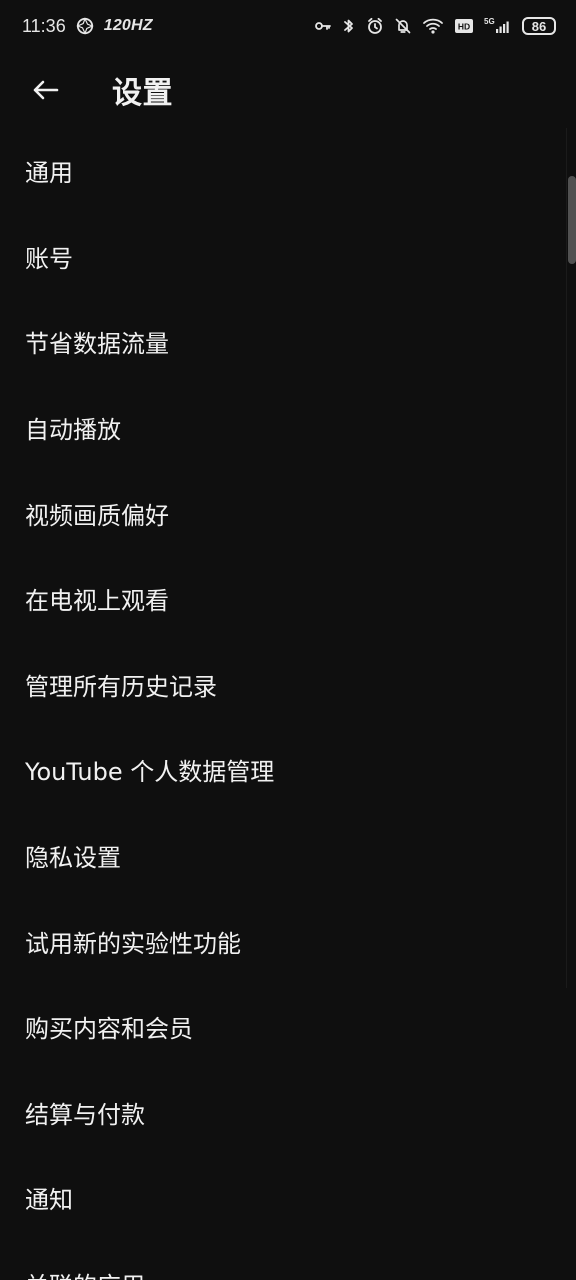 Image resolution: width=576 pixels, height=1280 pixels. What do you see at coordinates (288, 90) in the screenshot?
I see `app-bar: 设置` at bounding box center [288, 90].